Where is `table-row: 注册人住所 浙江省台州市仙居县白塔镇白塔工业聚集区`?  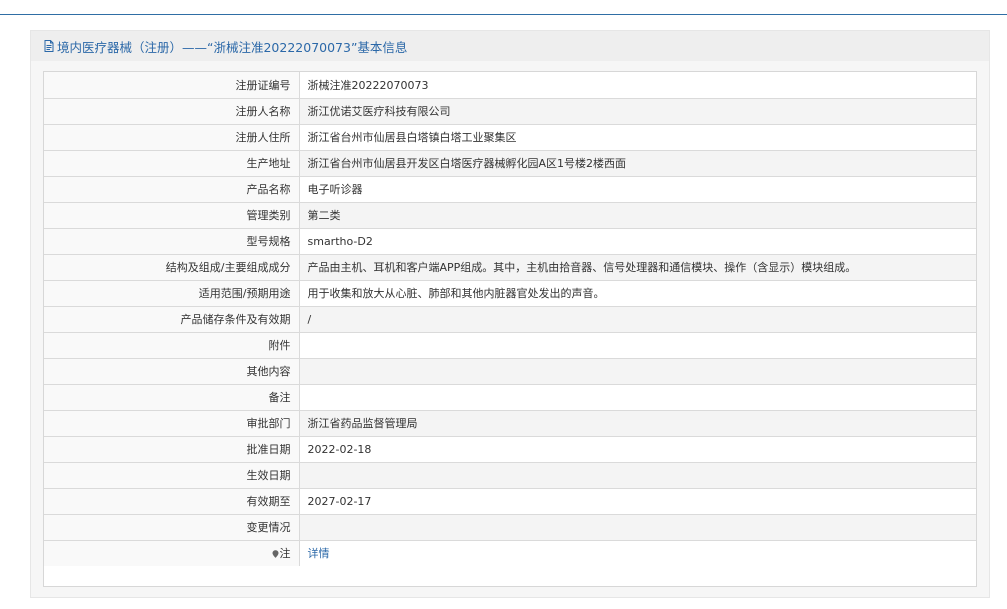
table-row: 注册人住所 浙江省台州市仙居县白塔镇白塔工业聚集区 is located at coordinates (510, 137).